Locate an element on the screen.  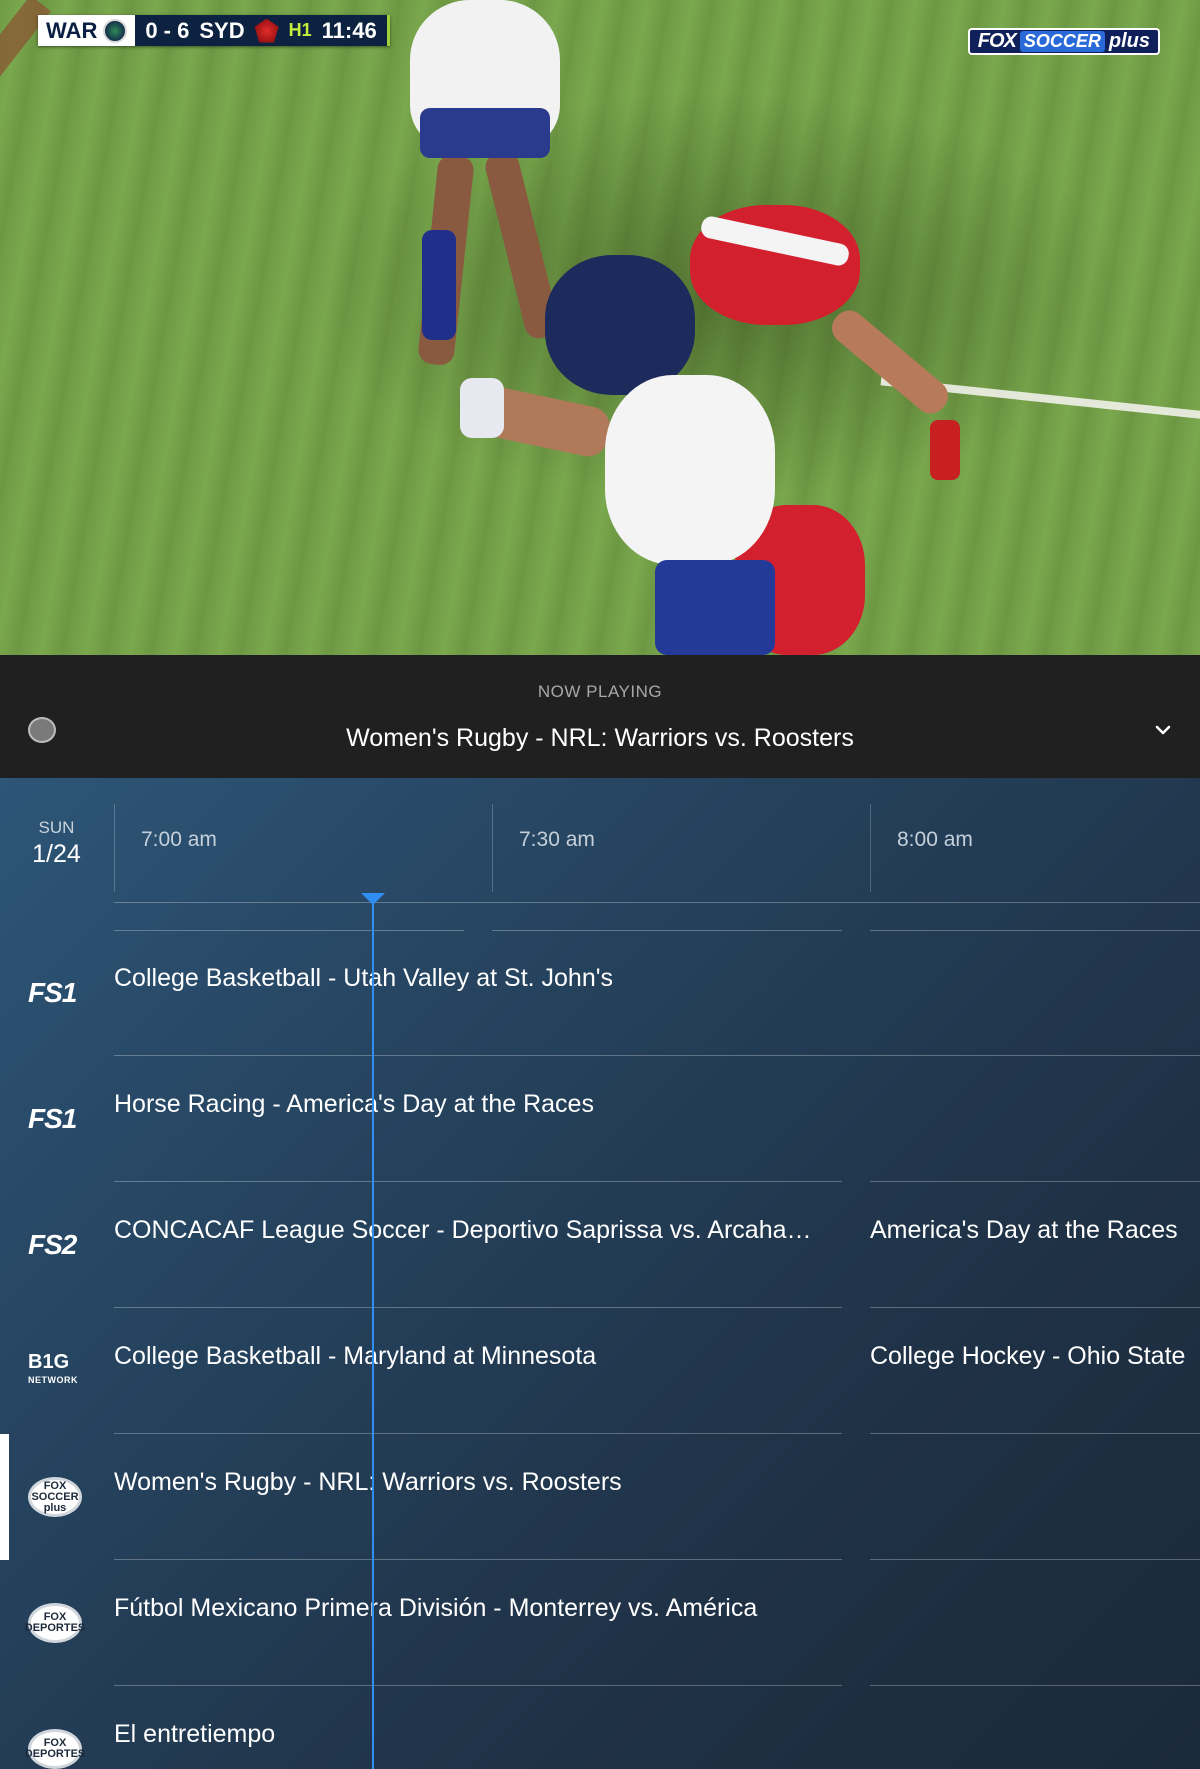
now-playing-label: NOW PLAYING is located at coordinates (600, 691).